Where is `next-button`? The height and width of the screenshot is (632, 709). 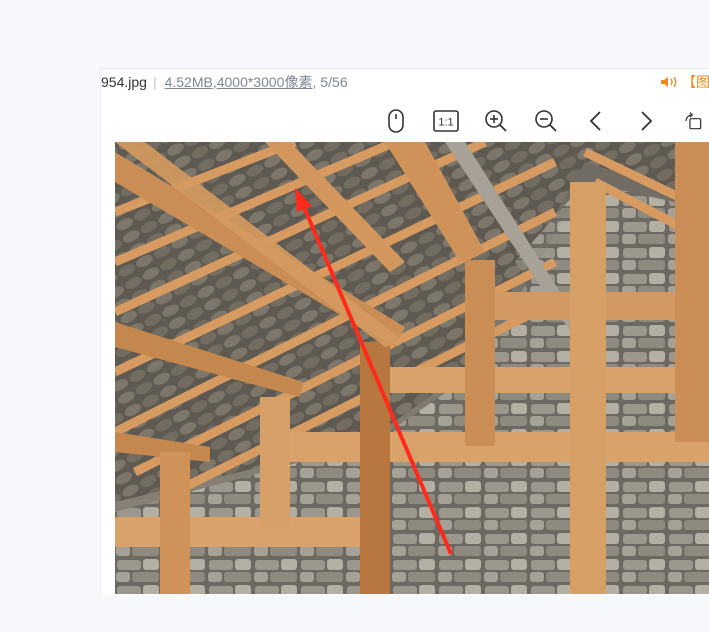
next-button is located at coordinates (646, 121).